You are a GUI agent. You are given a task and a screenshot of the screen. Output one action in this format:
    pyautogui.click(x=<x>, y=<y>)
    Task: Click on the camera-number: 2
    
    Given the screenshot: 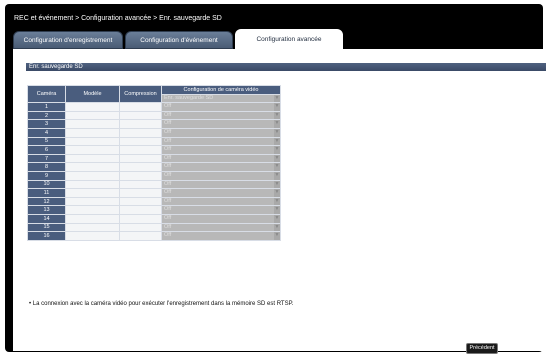 What is the action you would take?
    pyautogui.click(x=46, y=115)
    